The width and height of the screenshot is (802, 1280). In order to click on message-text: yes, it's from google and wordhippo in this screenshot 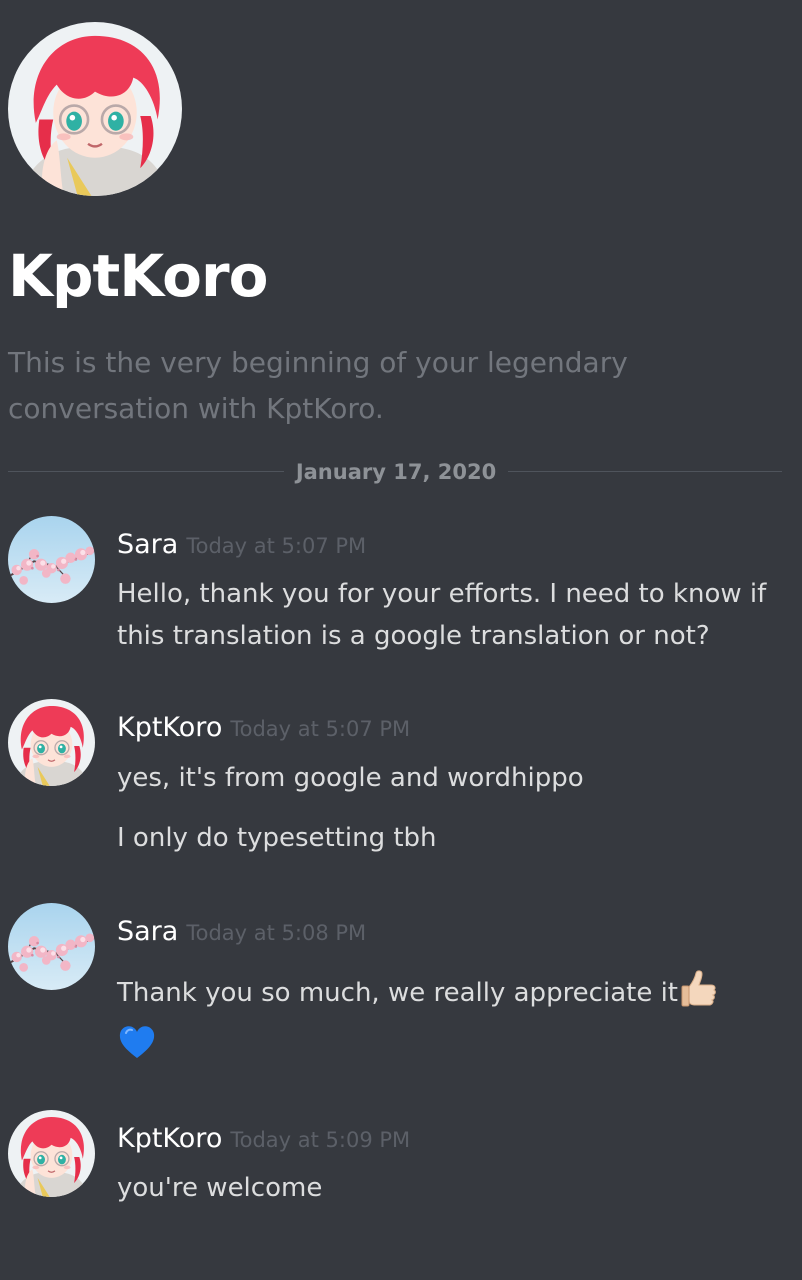, I will do `click(350, 778)`.